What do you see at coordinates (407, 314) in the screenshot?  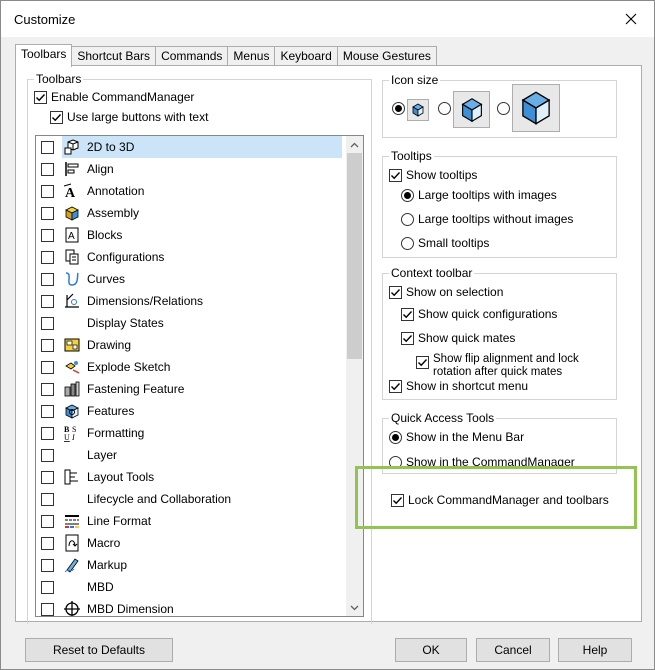 I see `show-quick-configurations-checkbox` at bounding box center [407, 314].